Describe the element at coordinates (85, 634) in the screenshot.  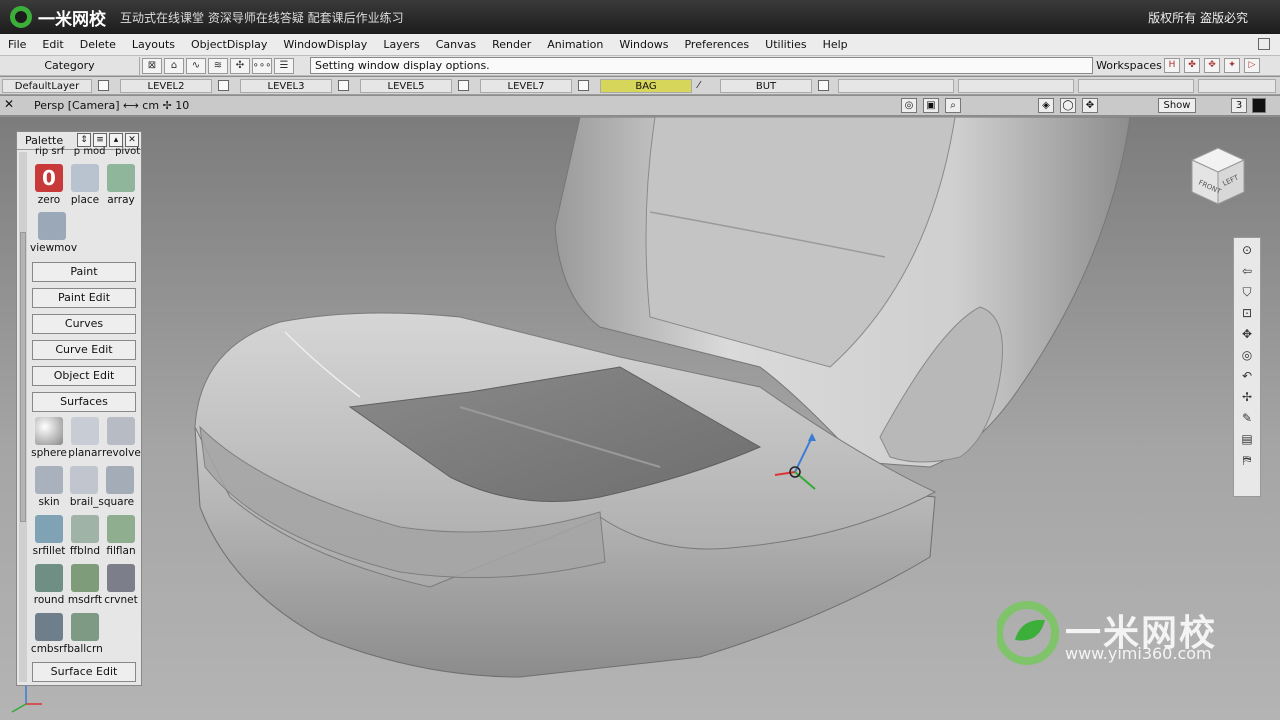
I see `tool-ballcrn: ballcrn` at that location.